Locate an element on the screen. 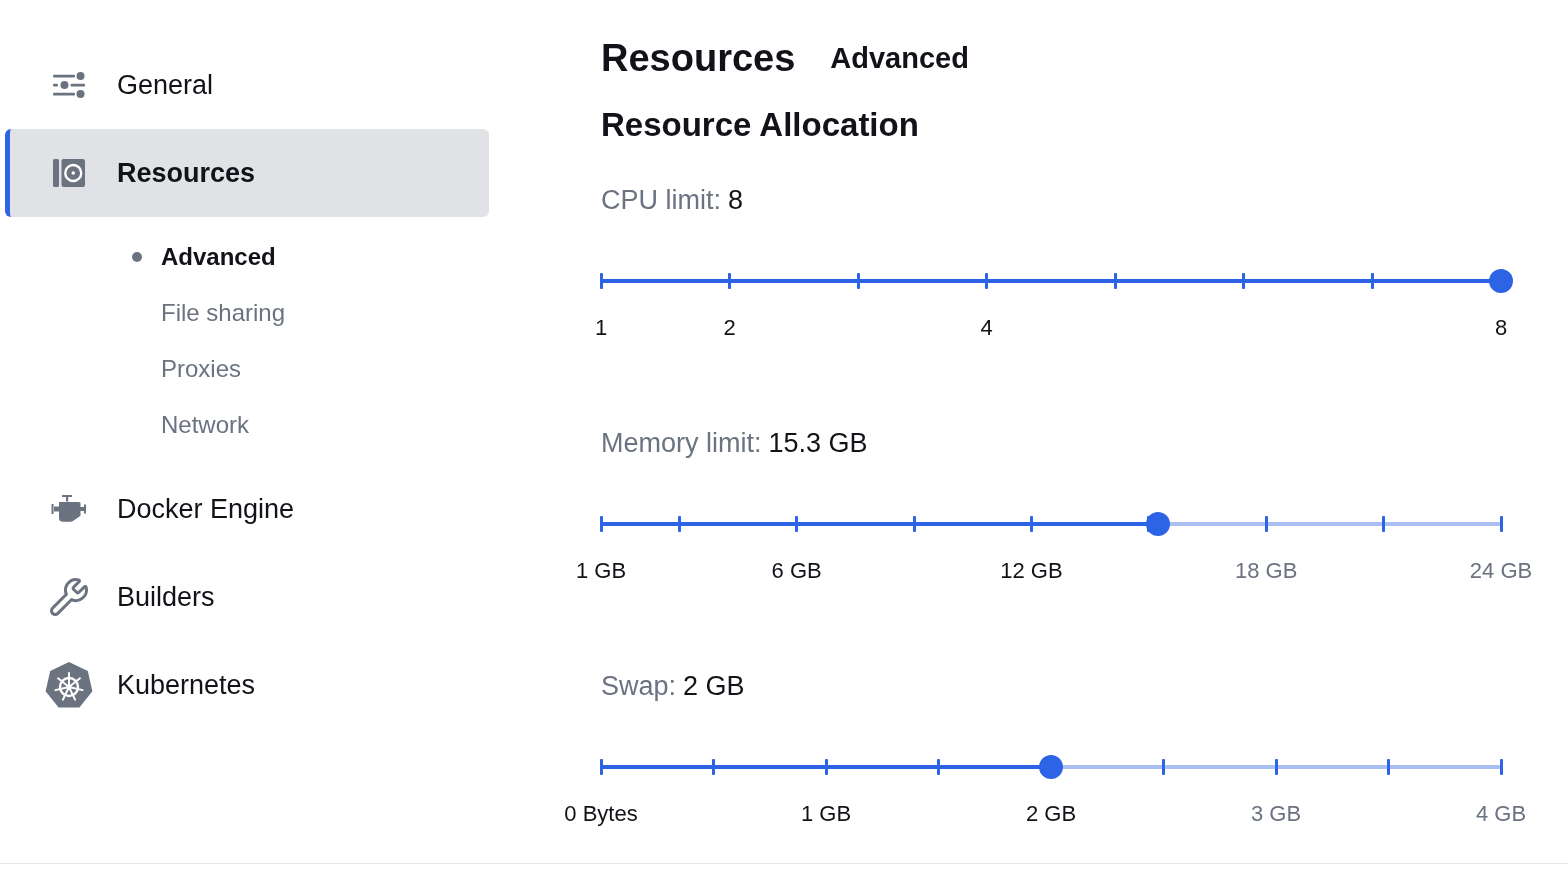 This screenshot has width=1568, height=872. tick-label: 4 is located at coordinates (986, 328).